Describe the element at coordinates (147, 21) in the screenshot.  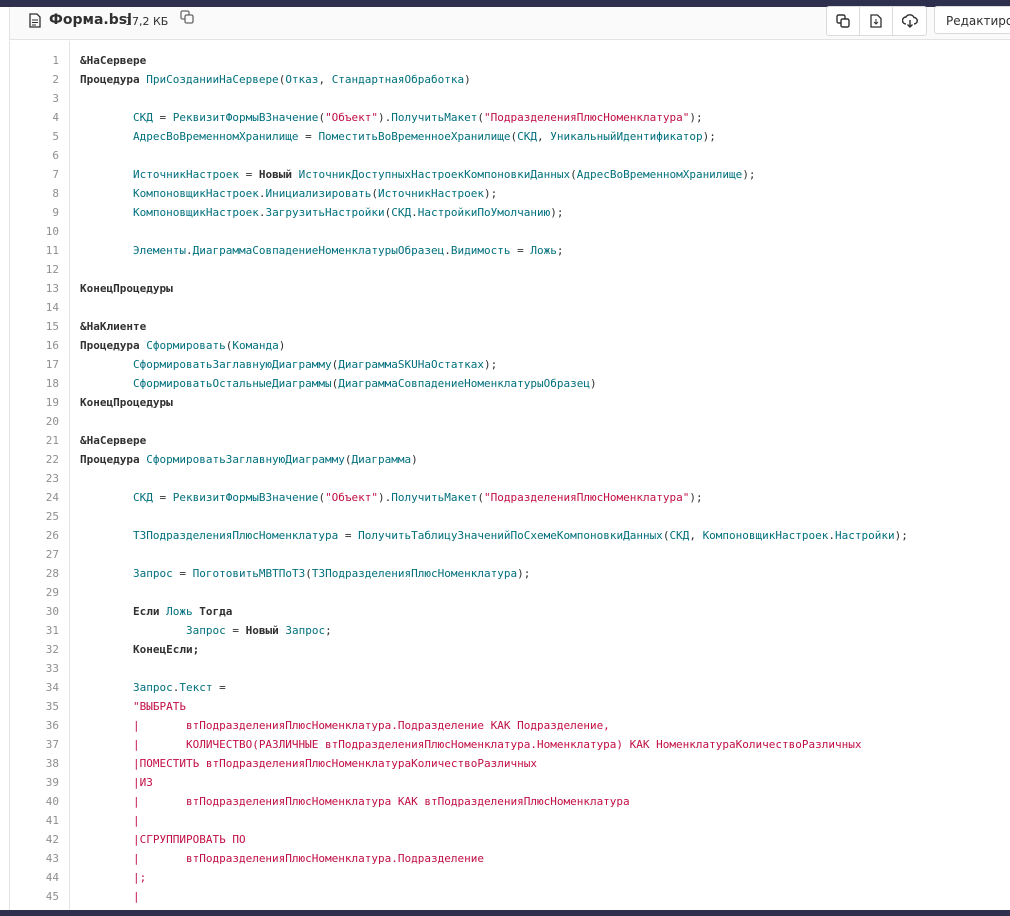
I see `file-size: 17,2 КБ` at that location.